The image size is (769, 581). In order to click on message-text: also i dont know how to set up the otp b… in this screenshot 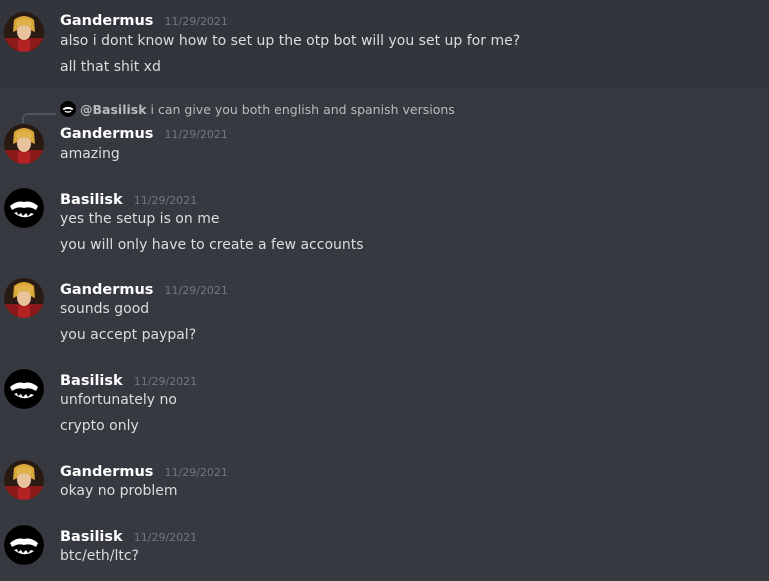, I will do `click(290, 41)`.